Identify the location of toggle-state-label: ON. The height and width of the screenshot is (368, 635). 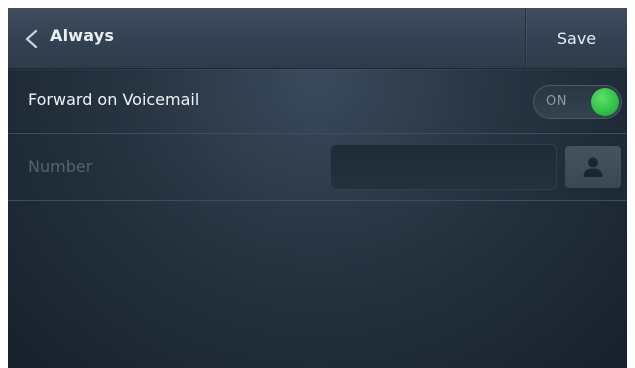
(556, 101).